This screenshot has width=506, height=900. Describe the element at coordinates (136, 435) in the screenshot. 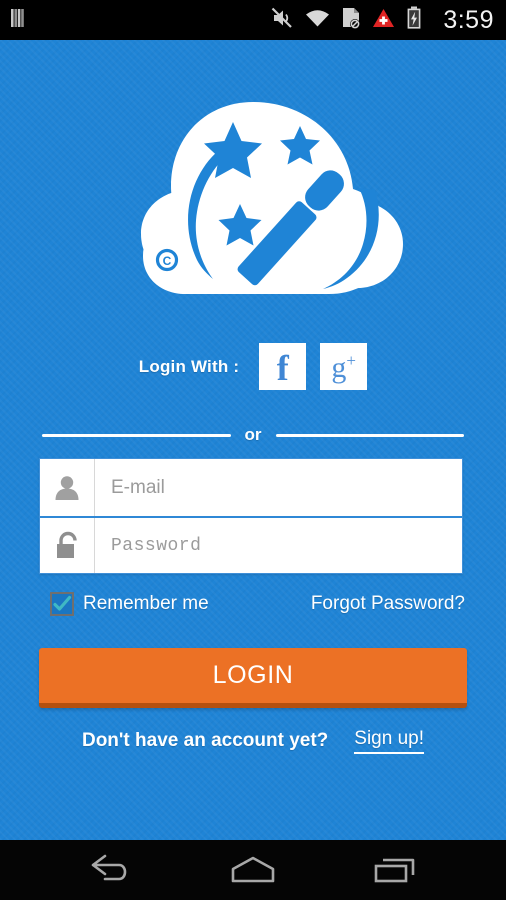

I see `divider-line-left` at that location.